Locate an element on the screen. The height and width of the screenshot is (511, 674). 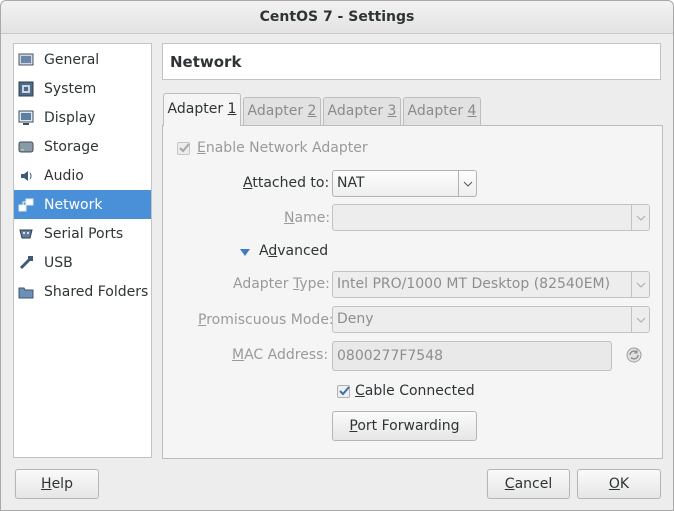
sidebar-item-label: Storage is located at coordinates (71, 146).